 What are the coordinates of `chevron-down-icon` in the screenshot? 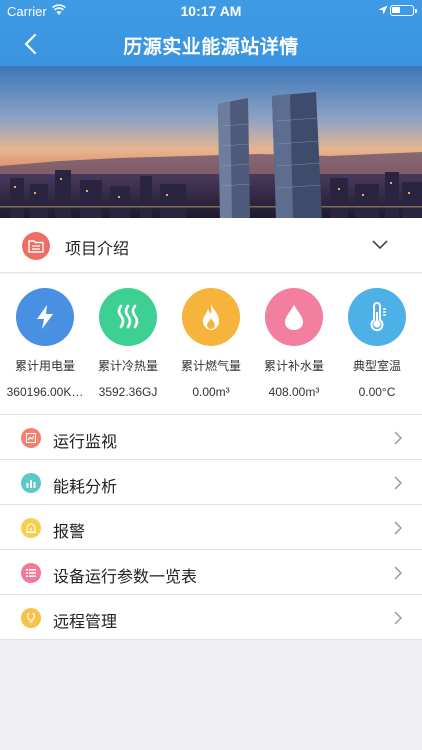 It's located at (380, 245).